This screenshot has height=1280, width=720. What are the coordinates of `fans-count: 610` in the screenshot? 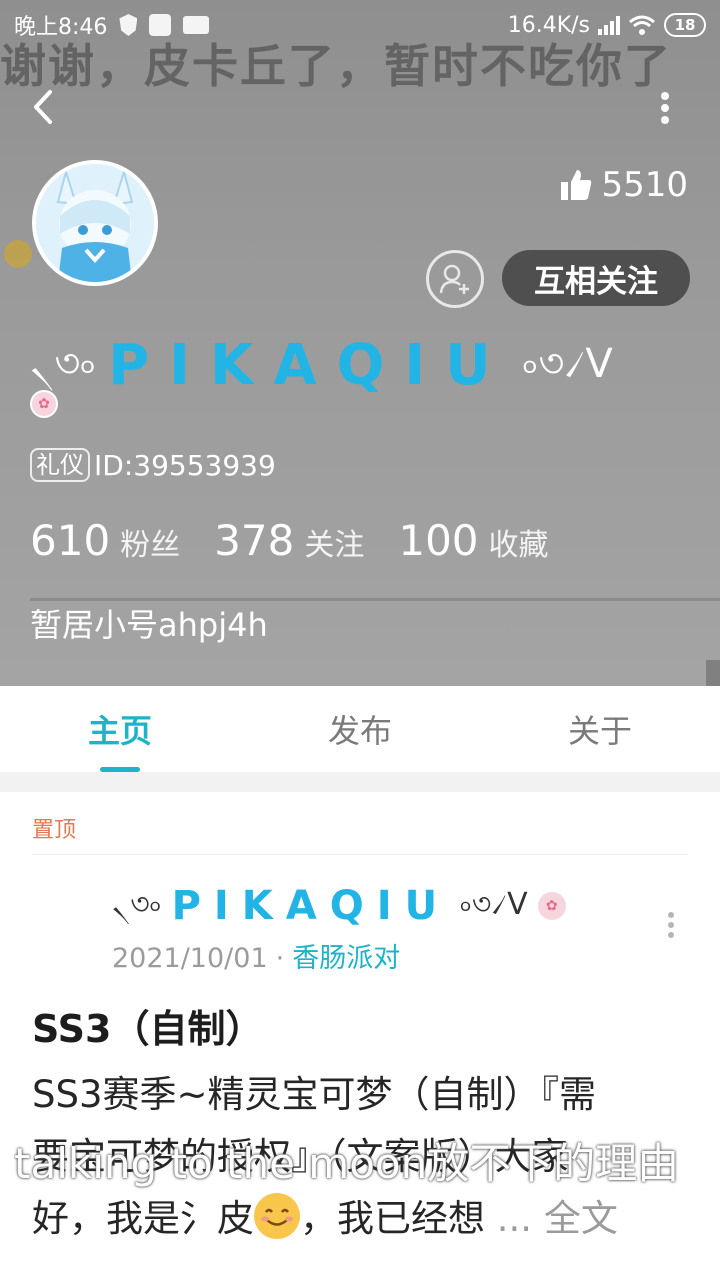 It's located at (70, 540).